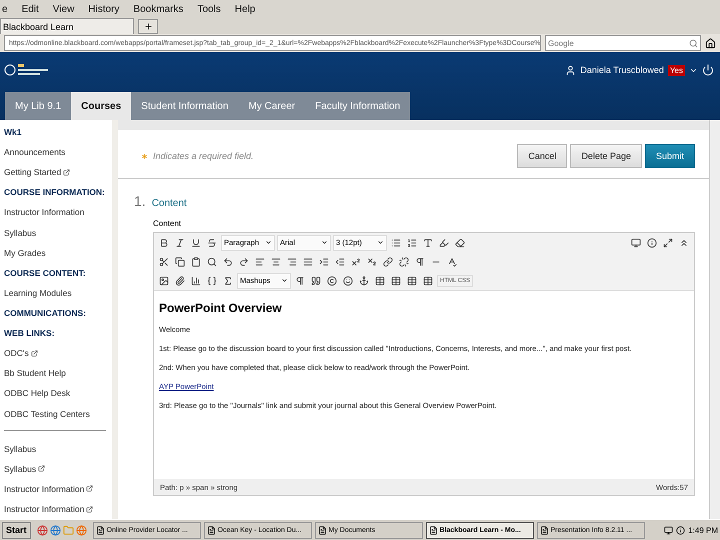  What do you see at coordinates (38, 106) in the screenshot?
I see `nav-tab: My Lib 9.1` at bounding box center [38, 106].